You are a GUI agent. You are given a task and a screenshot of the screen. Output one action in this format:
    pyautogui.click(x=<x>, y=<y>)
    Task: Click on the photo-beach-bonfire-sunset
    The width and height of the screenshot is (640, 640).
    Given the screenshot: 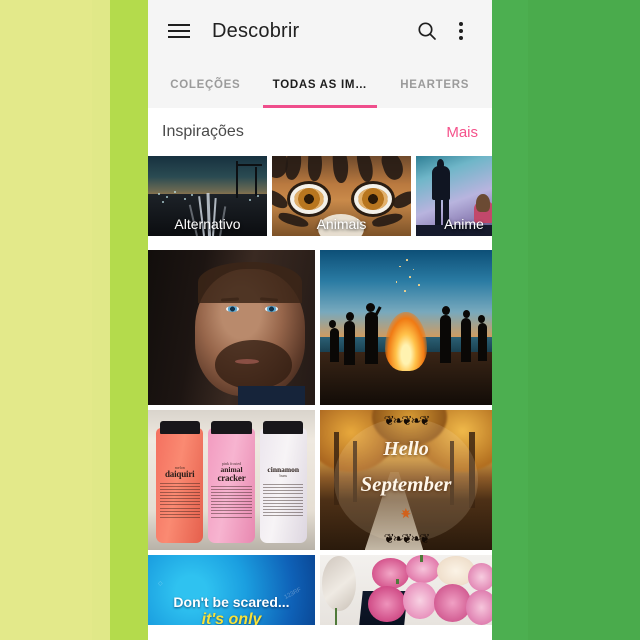 What is the action you would take?
    pyautogui.click(x=406, y=327)
    